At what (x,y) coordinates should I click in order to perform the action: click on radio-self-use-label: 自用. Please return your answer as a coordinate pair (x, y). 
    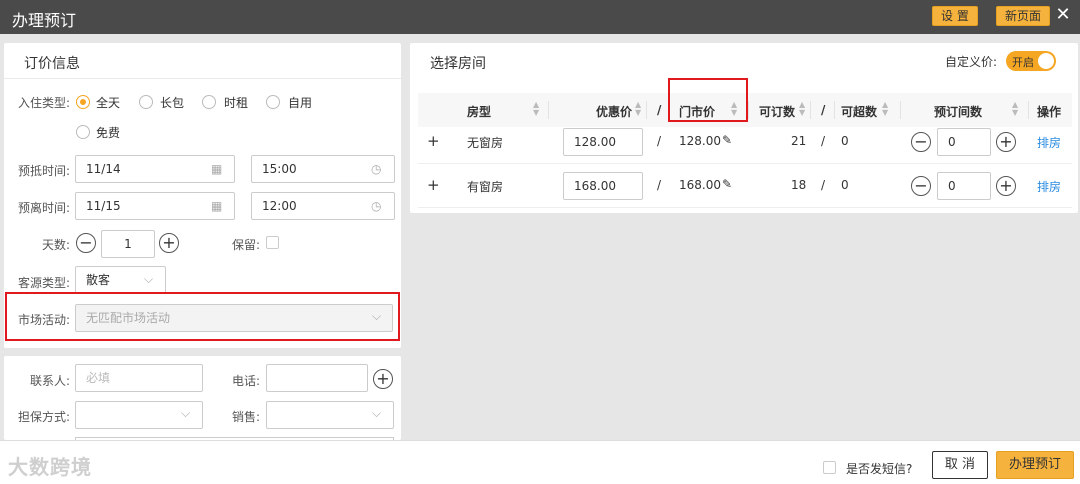
    Looking at the image, I should click on (300, 103).